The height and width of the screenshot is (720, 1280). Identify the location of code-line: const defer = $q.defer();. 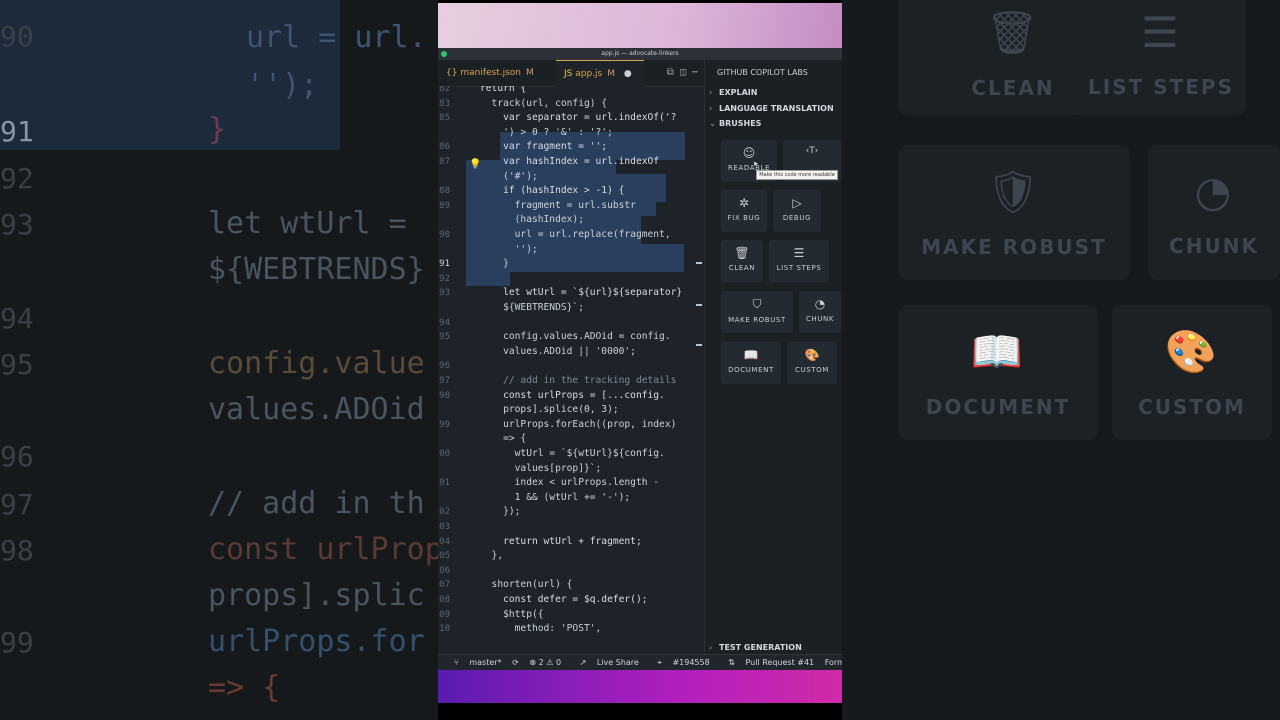
(564, 599).